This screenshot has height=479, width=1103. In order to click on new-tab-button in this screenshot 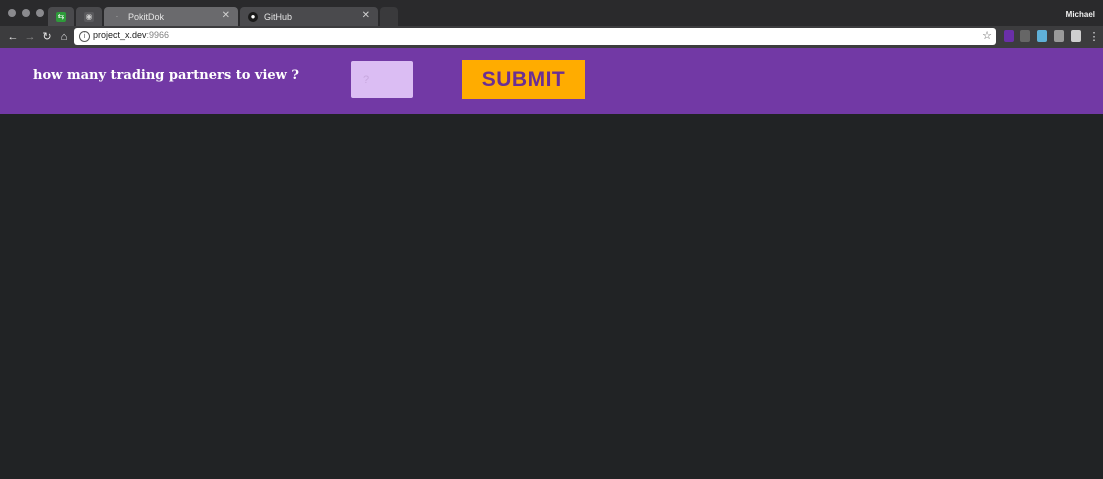, I will do `click(389, 16)`.